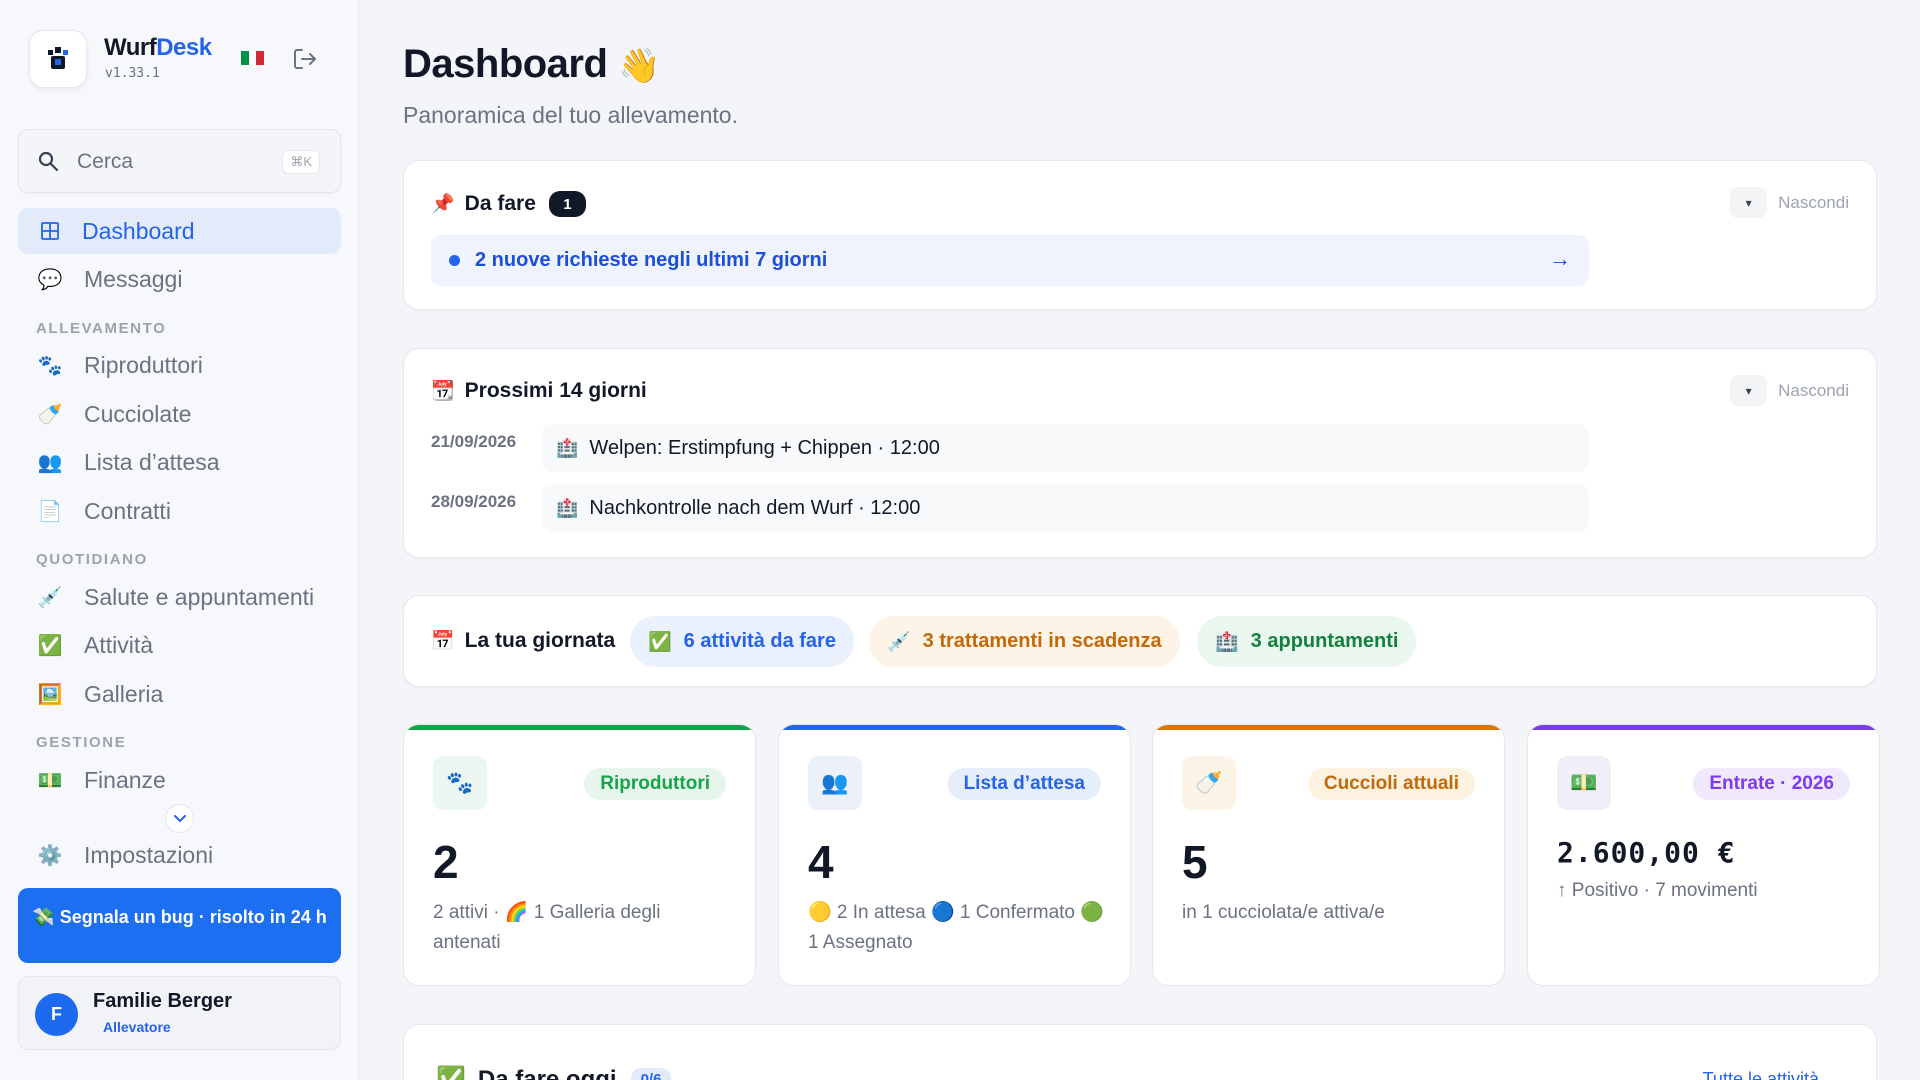  What do you see at coordinates (138, 413) in the screenshot?
I see `sidebar-item-label: Cucciolate` at bounding box center [138, 413].